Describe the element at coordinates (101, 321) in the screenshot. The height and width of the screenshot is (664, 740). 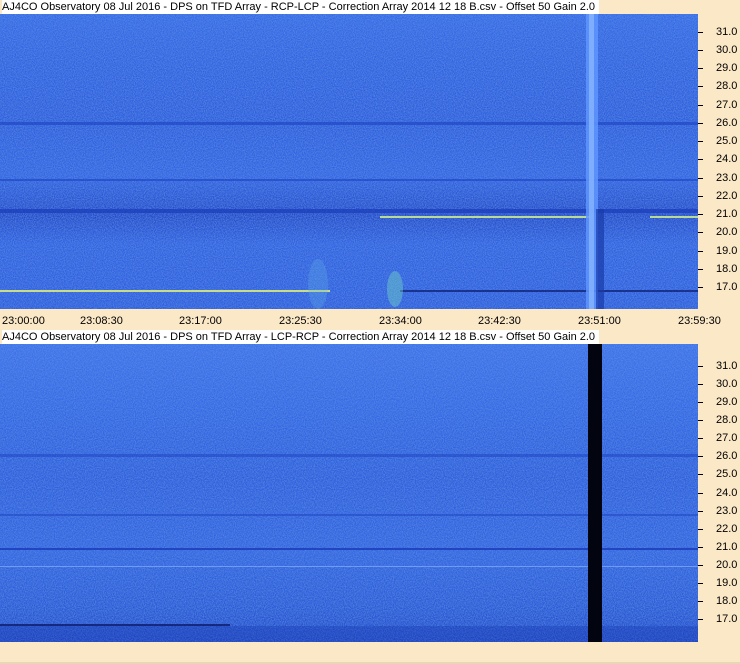
I see `x-tick: 23:08:30` at that location.